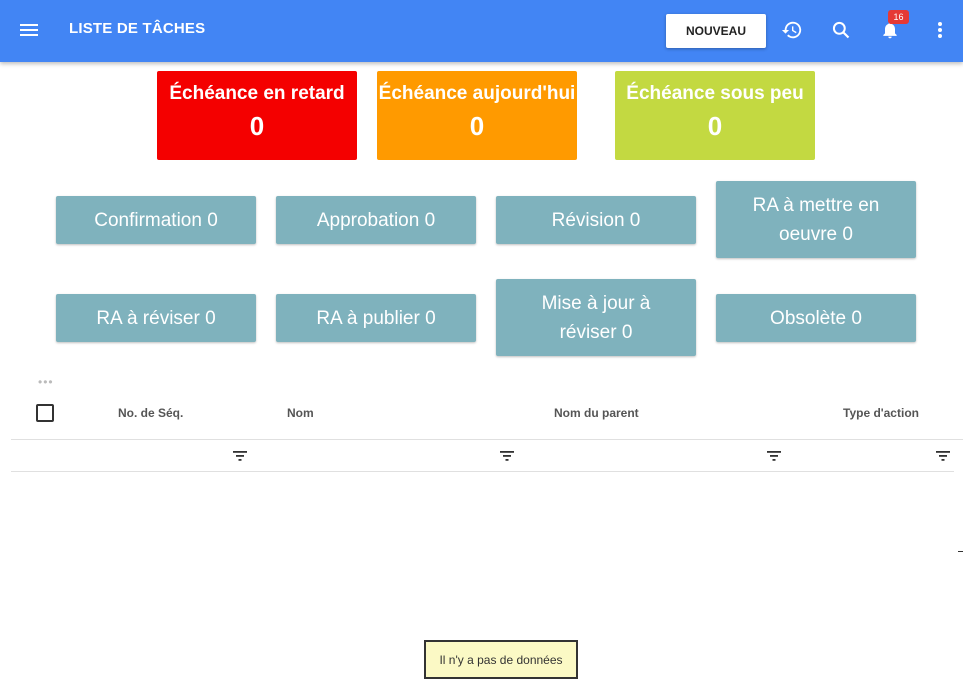 Image resolution: width=963 pixels, height=688 pixels. What do you see at coordinates (46, 382) in the screenshot?
I see `drag-handle-icon: •••` at bounding box center [46, 382].